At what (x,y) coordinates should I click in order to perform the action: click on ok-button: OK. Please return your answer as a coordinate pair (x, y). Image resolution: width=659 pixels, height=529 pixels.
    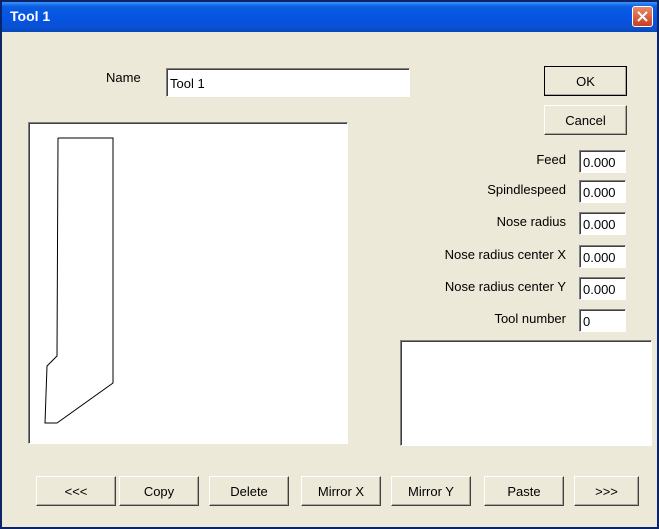
    Looking at the image, I should click on (585, 81).